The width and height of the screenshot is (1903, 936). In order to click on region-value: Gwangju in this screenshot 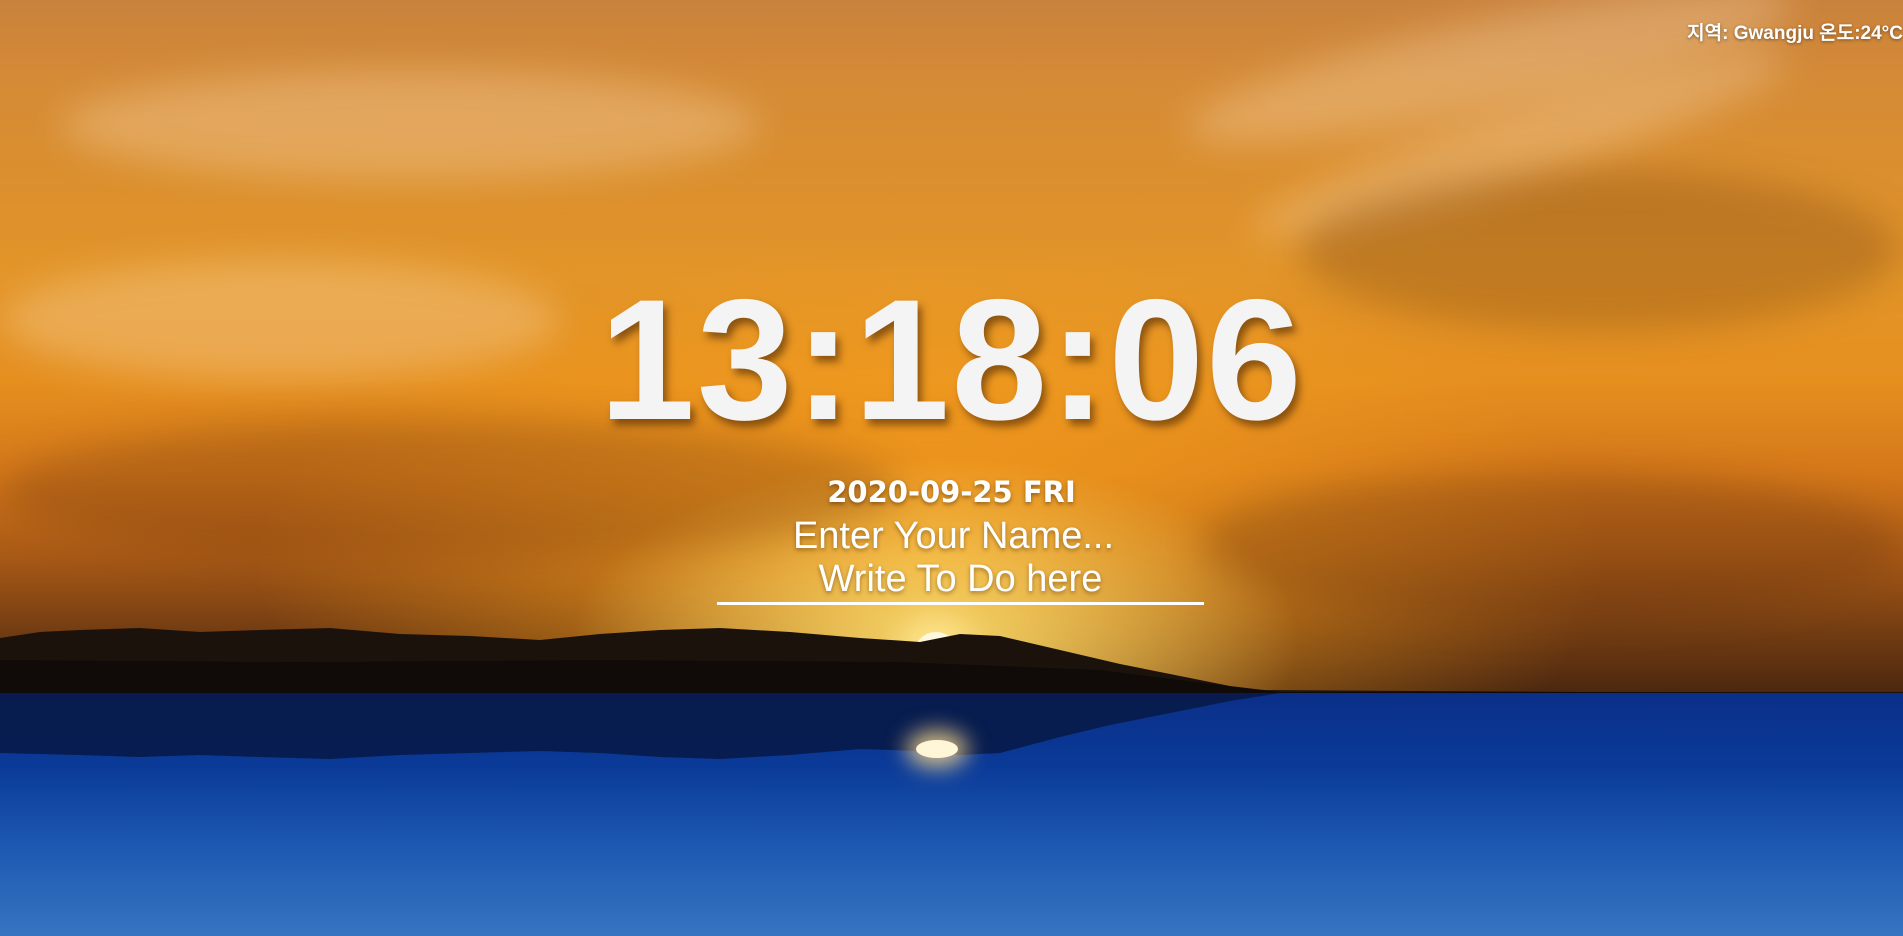, I will do `click(1773, 33)`.